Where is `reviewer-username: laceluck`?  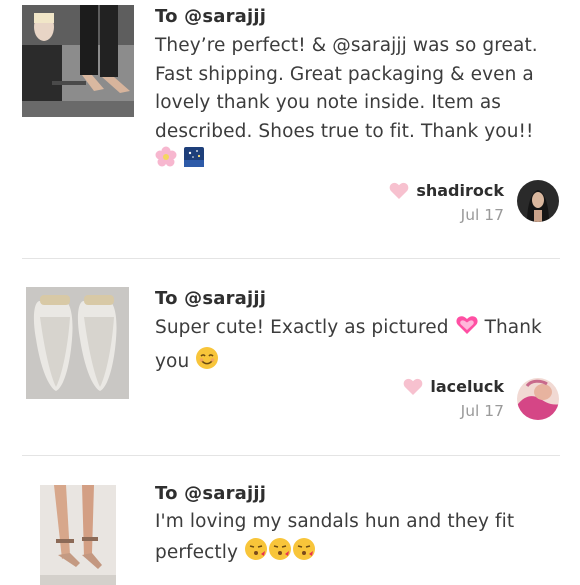
reviewer-username: laceluck is located at coordinates (467, 386).